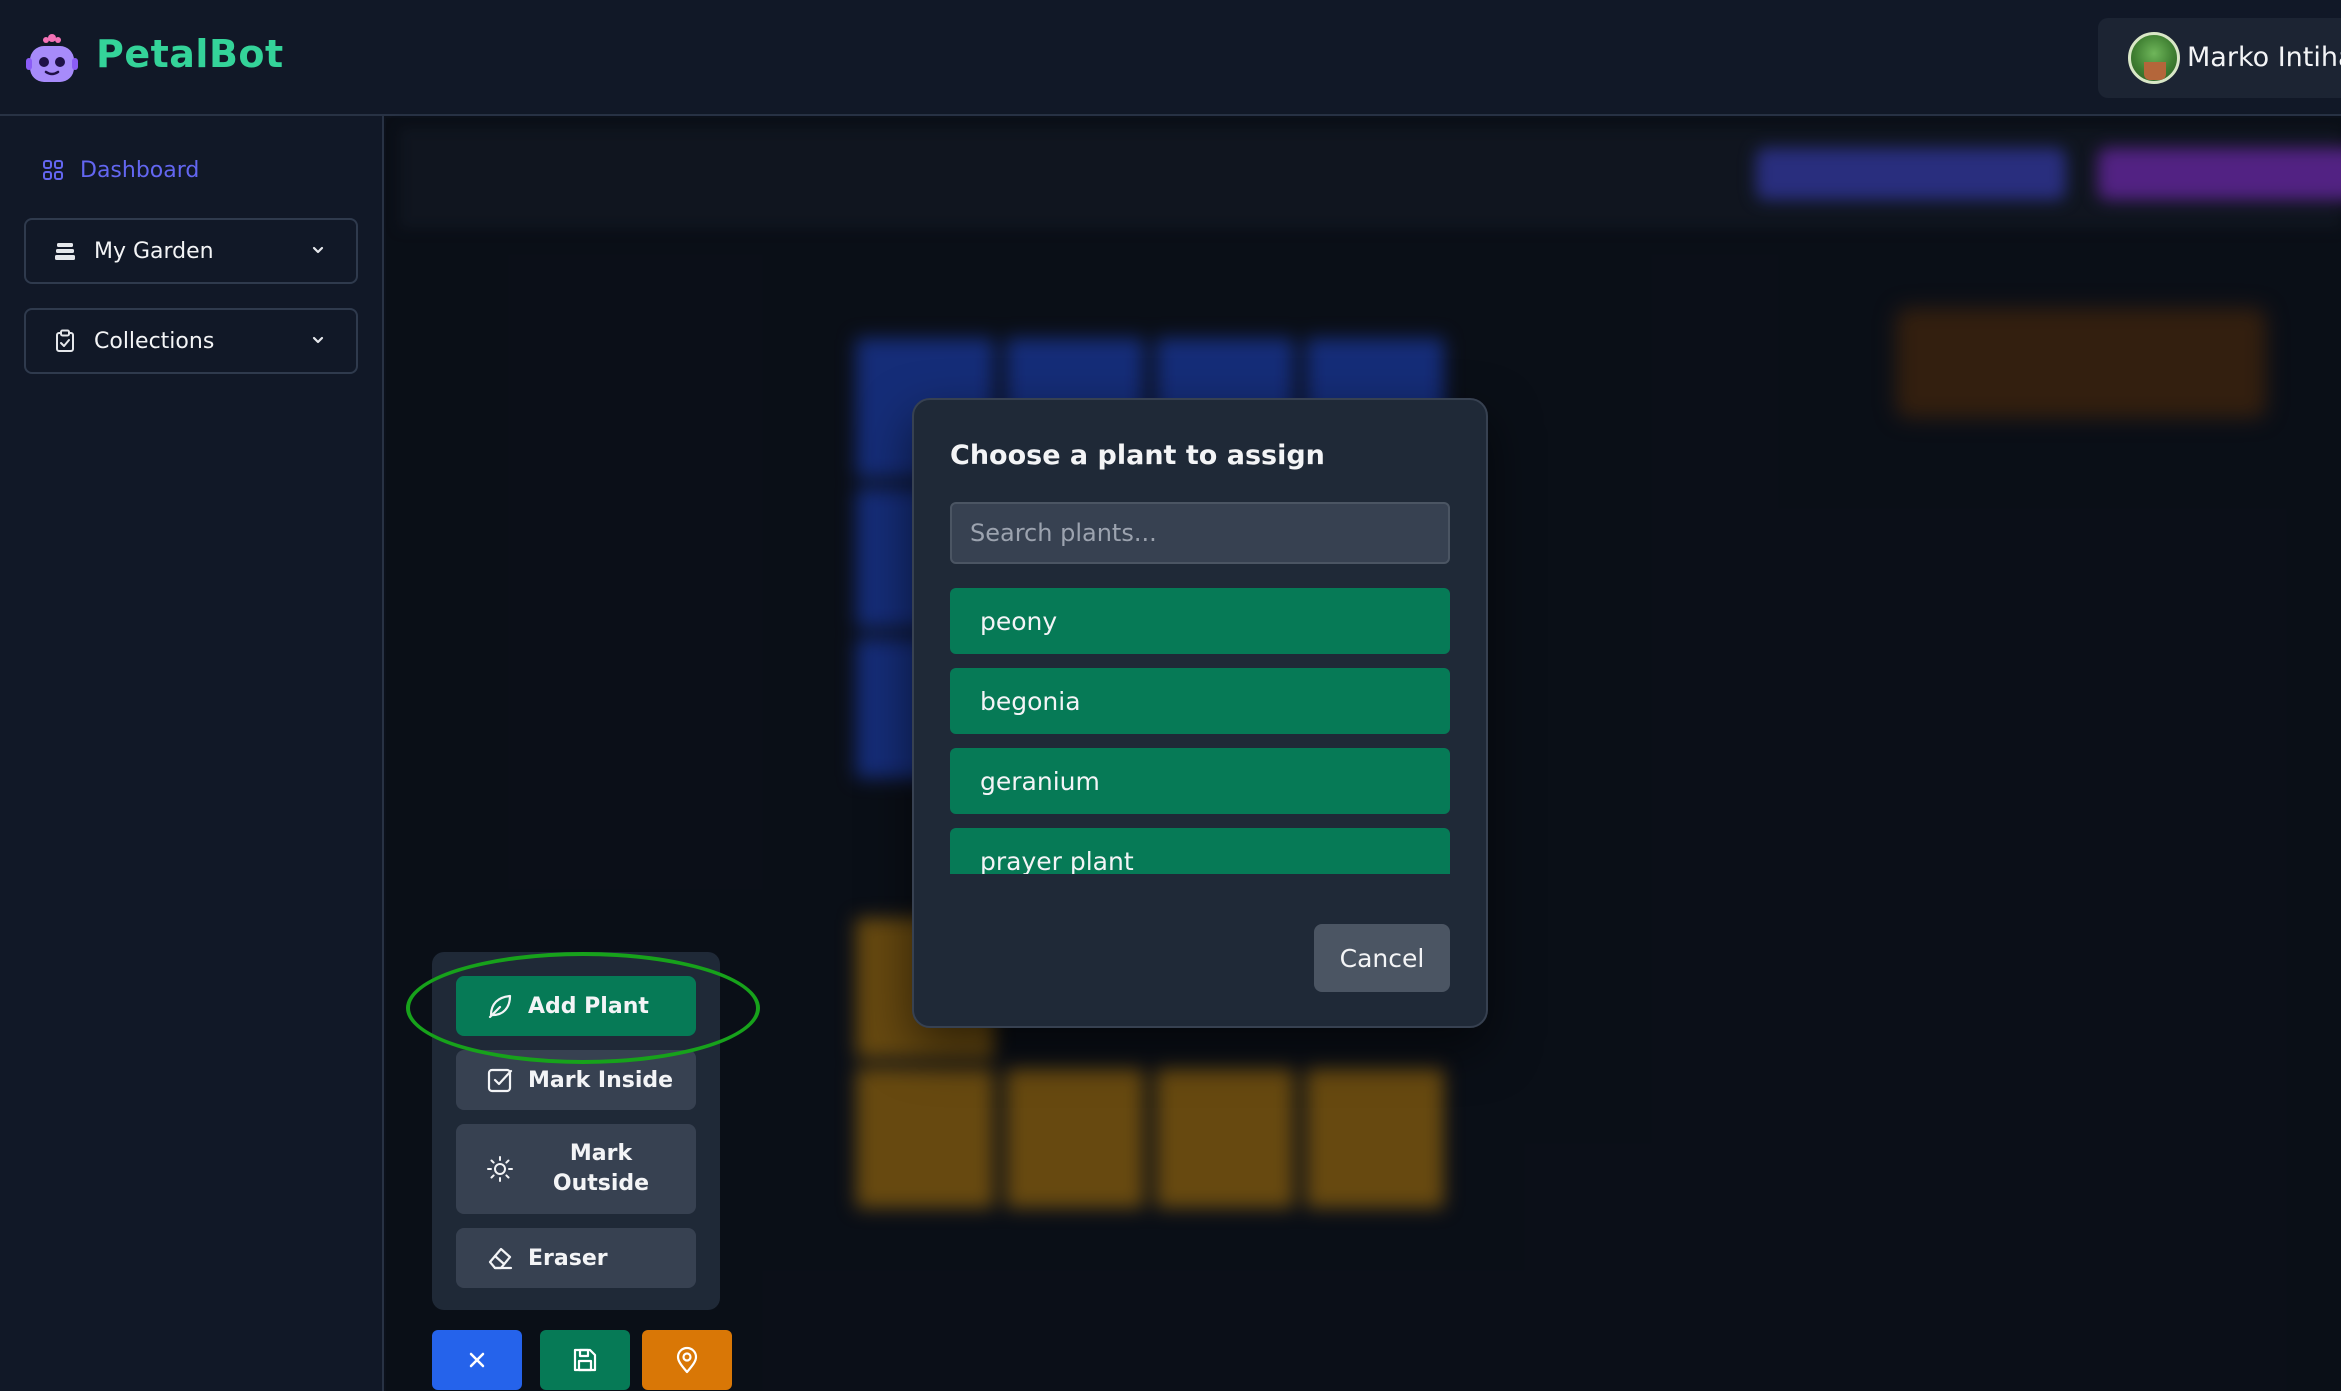 The width and height of the screenshot is (2341, 1391). What do you see at coordinates (154, 251) in the screenshot?
I see `sidebar-item-label: My Garden` at bounding box center [154, 251].